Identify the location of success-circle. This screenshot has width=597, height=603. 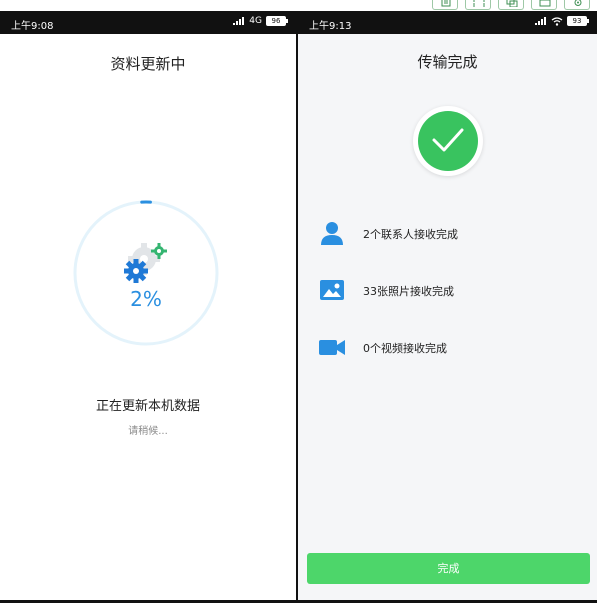
(448, 141).